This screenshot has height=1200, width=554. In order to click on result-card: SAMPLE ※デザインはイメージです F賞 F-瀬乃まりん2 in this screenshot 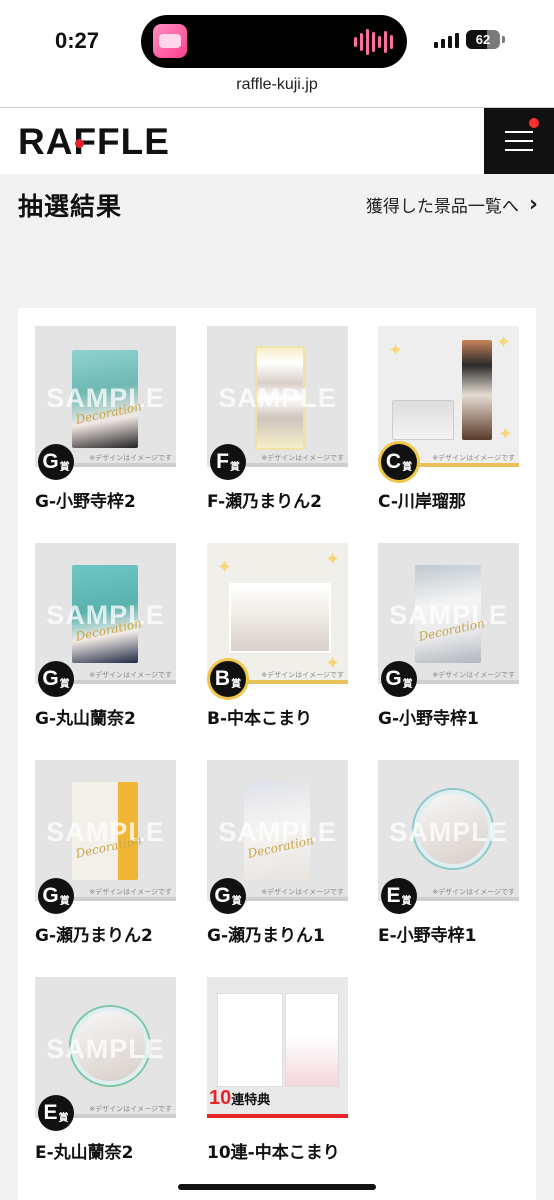, I will do `click(277, 419)`.